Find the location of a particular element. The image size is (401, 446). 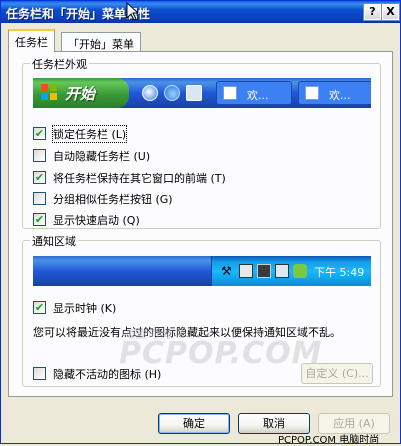

group-buttons-label: 分组相似任务栏按钮 (G) is located at coordinates (113, 199).